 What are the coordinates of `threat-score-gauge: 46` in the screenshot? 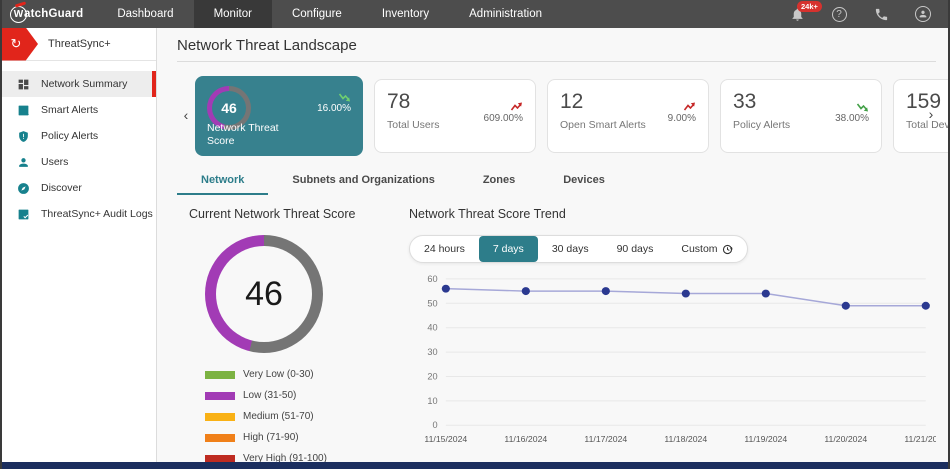 It's located at (264, 294).